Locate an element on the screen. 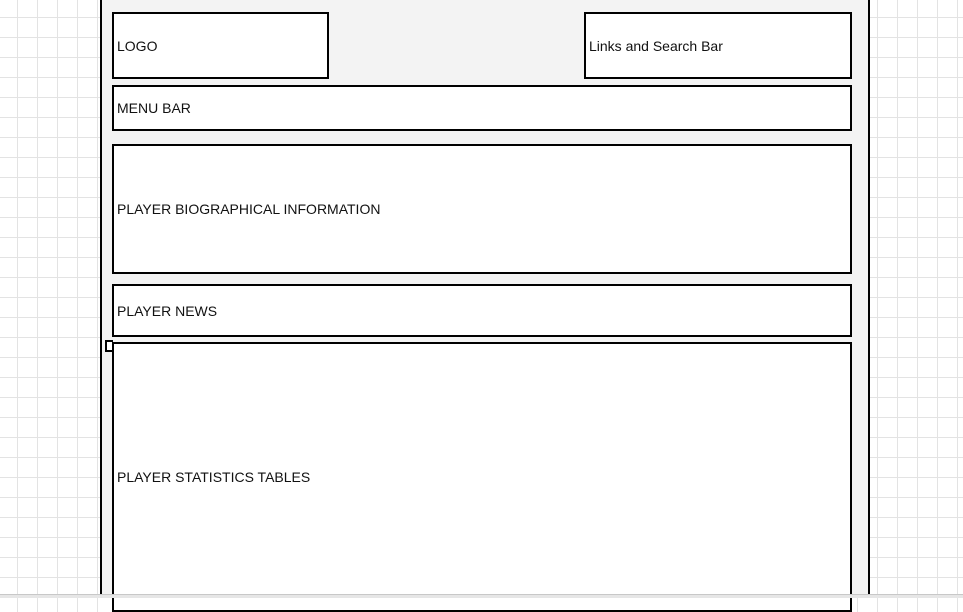 This screenshot has width=963, height=612. menu-bar-placeholder: MENU BAR is located at coordinates (482, 108).